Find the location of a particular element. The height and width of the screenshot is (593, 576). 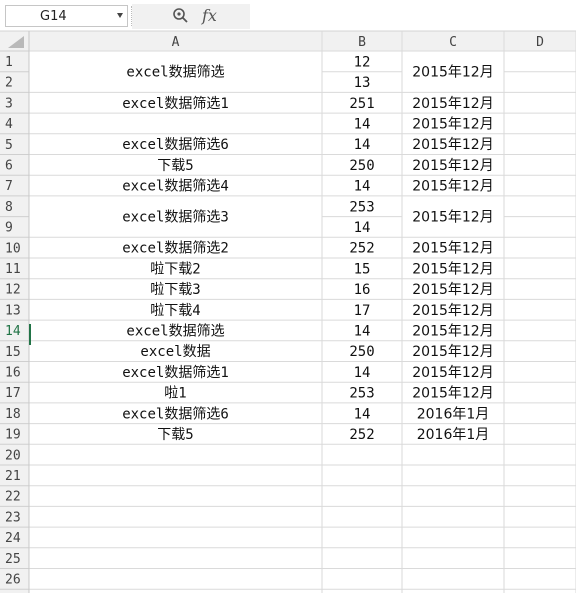

cell-C16: 2015年12月 is located at coordinates (452, 373).